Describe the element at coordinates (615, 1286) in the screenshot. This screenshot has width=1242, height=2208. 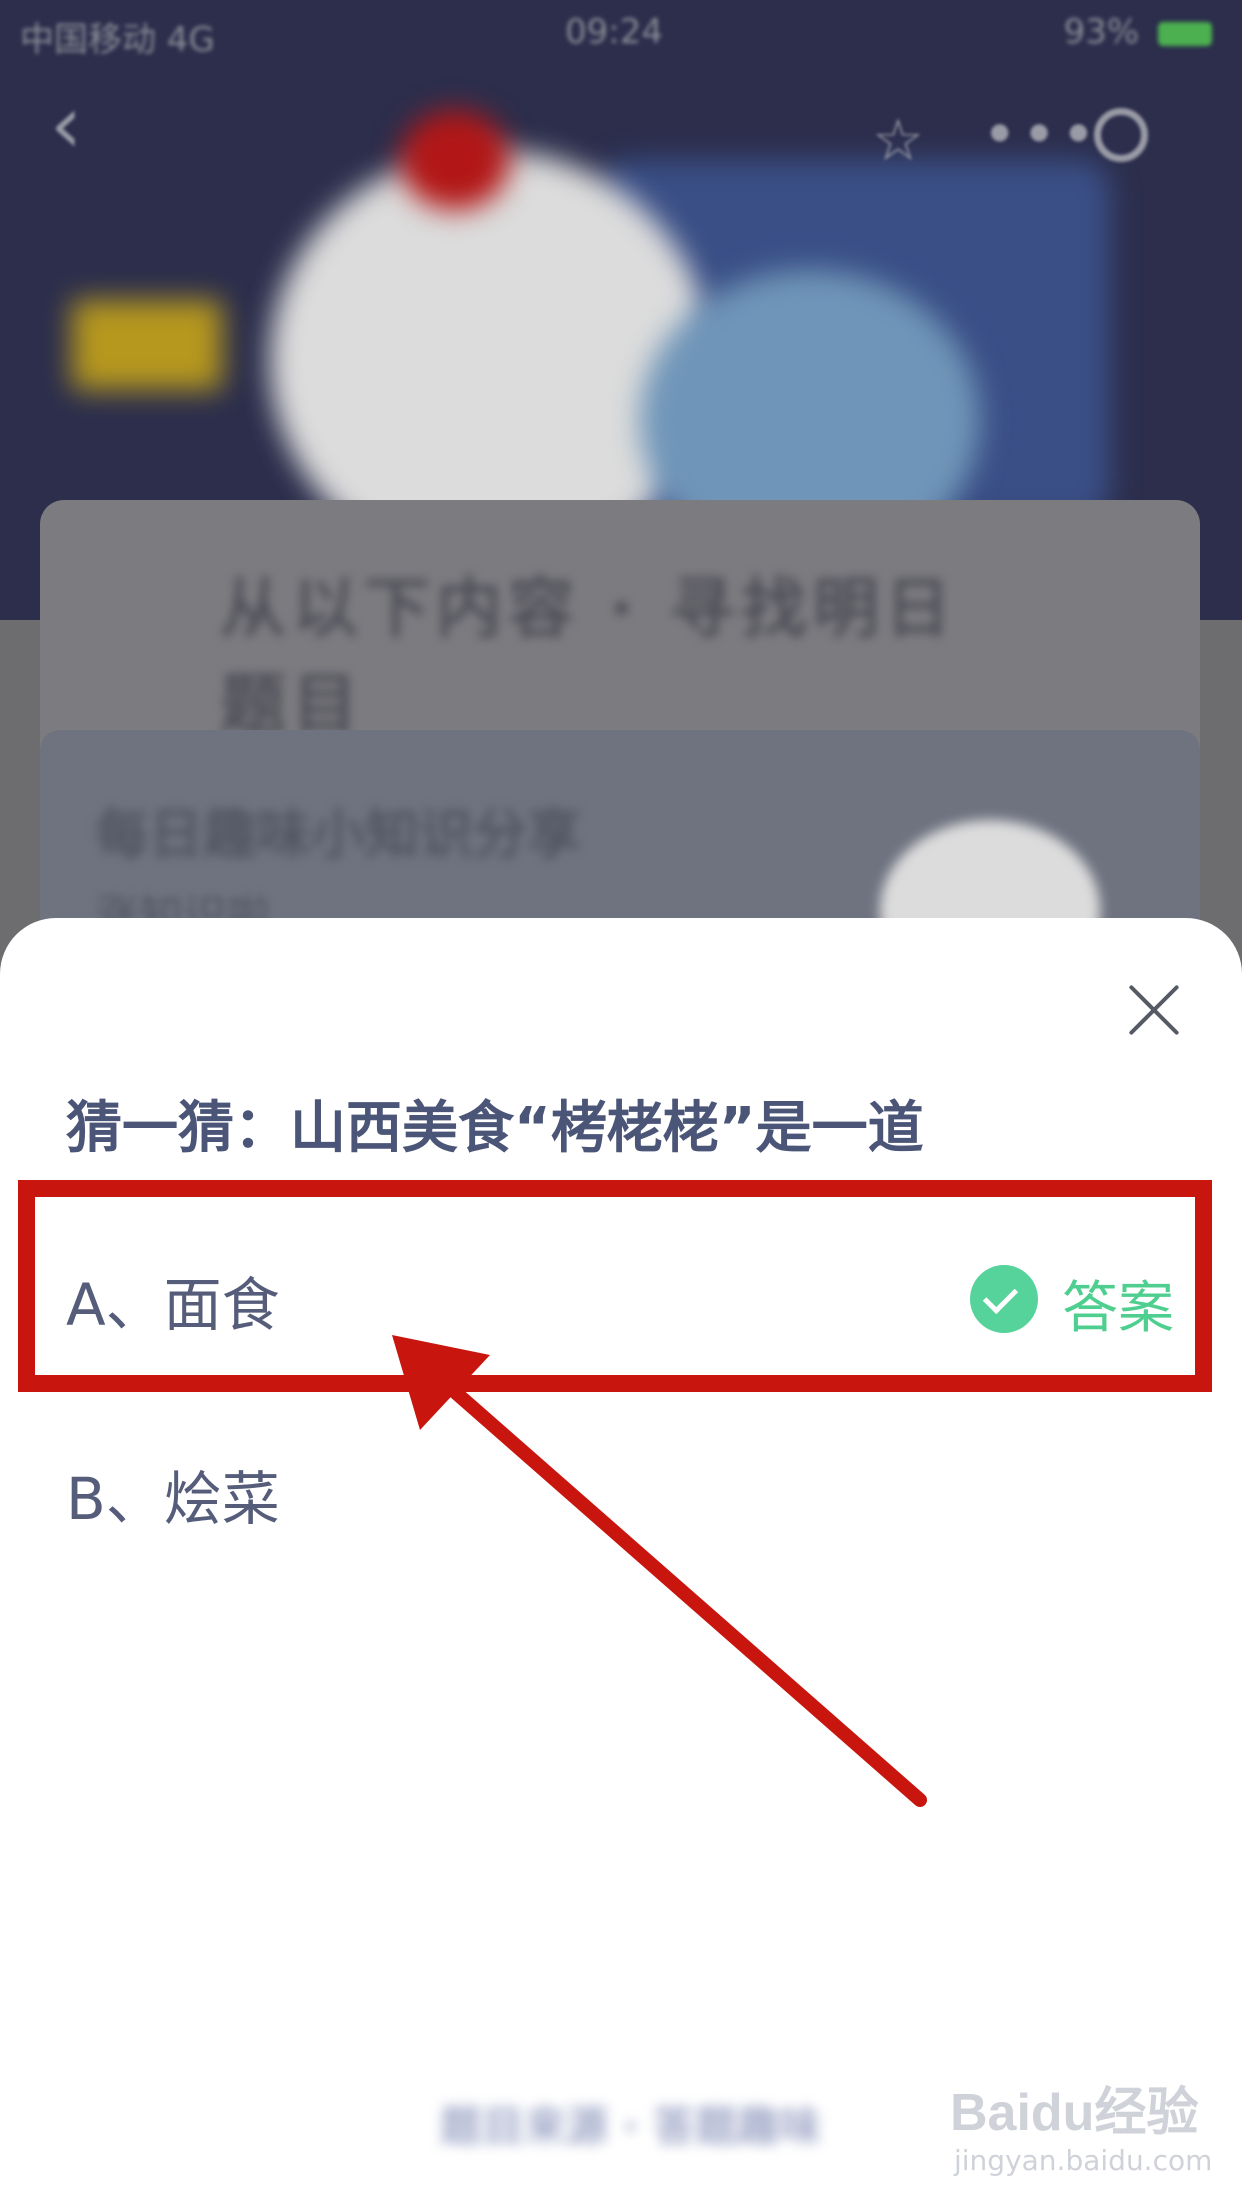
I see `highlight-box` at that location.